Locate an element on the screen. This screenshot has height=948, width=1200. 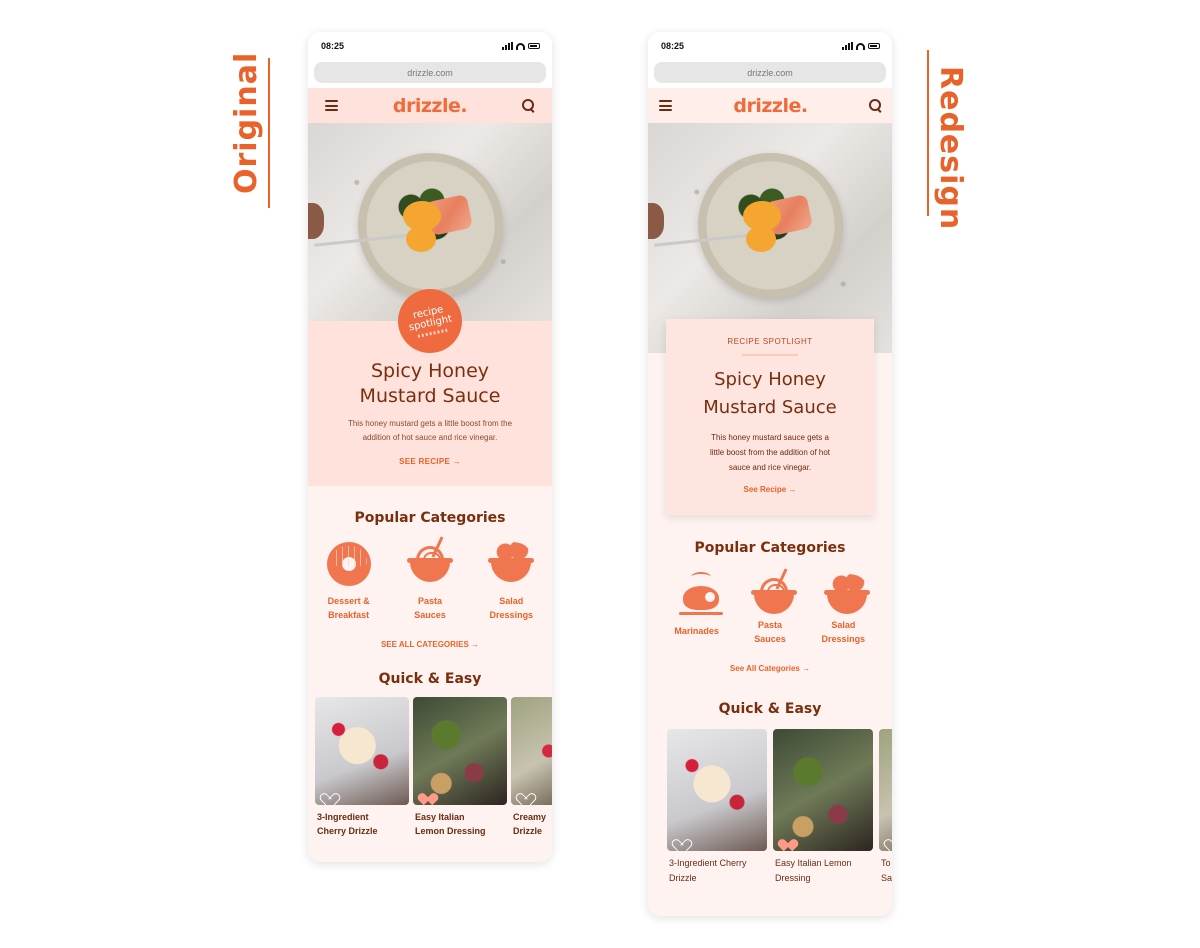
original-label: Original is located at coordinates (246, 122).